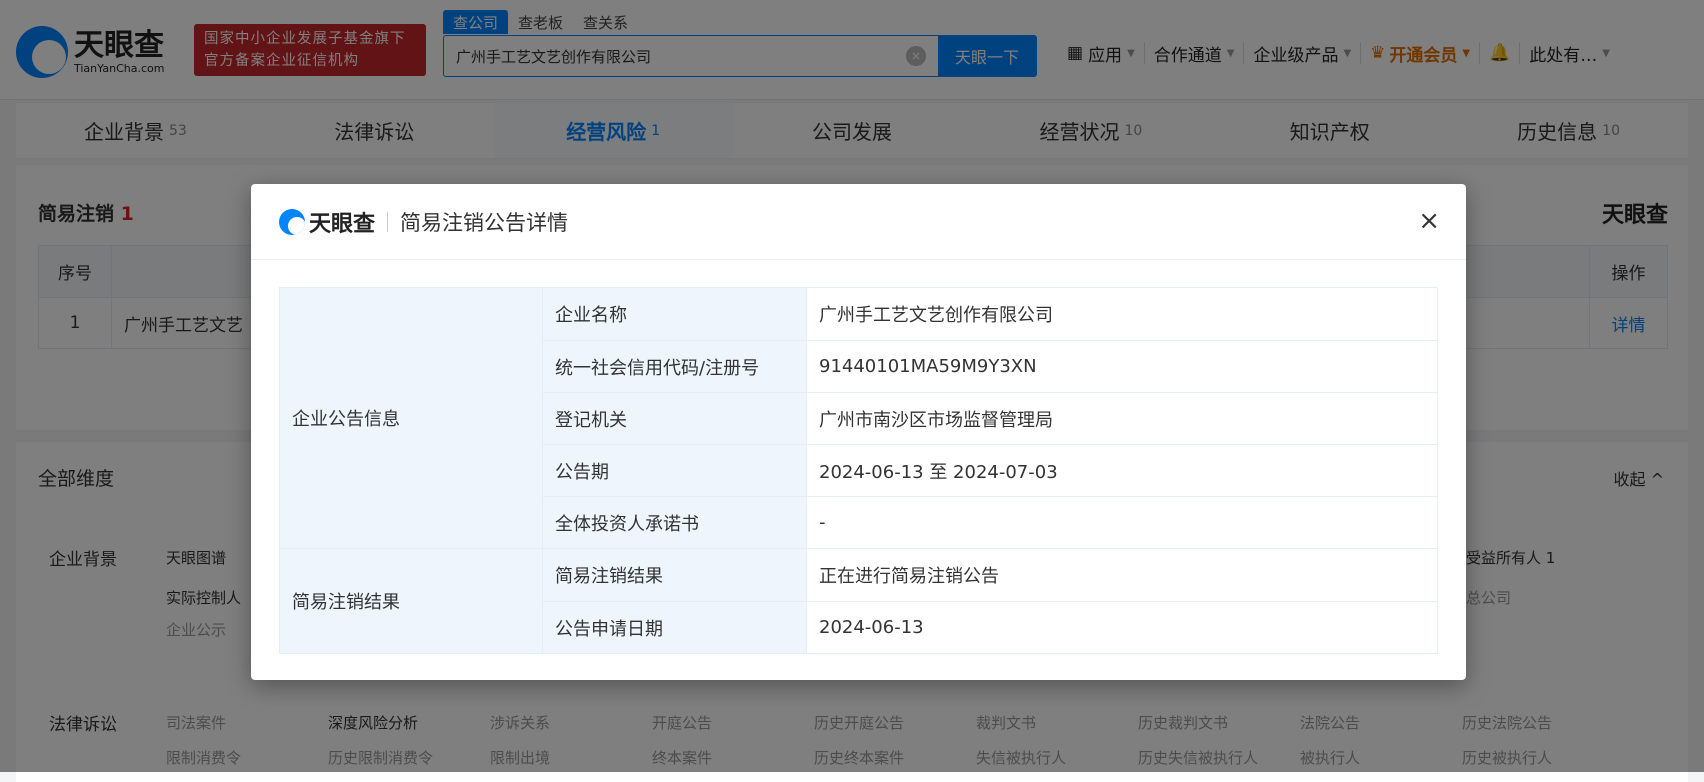 The height and width of the screenshot is (782, 1704). I want to click on field-key: 公告期, so click(675, 470).